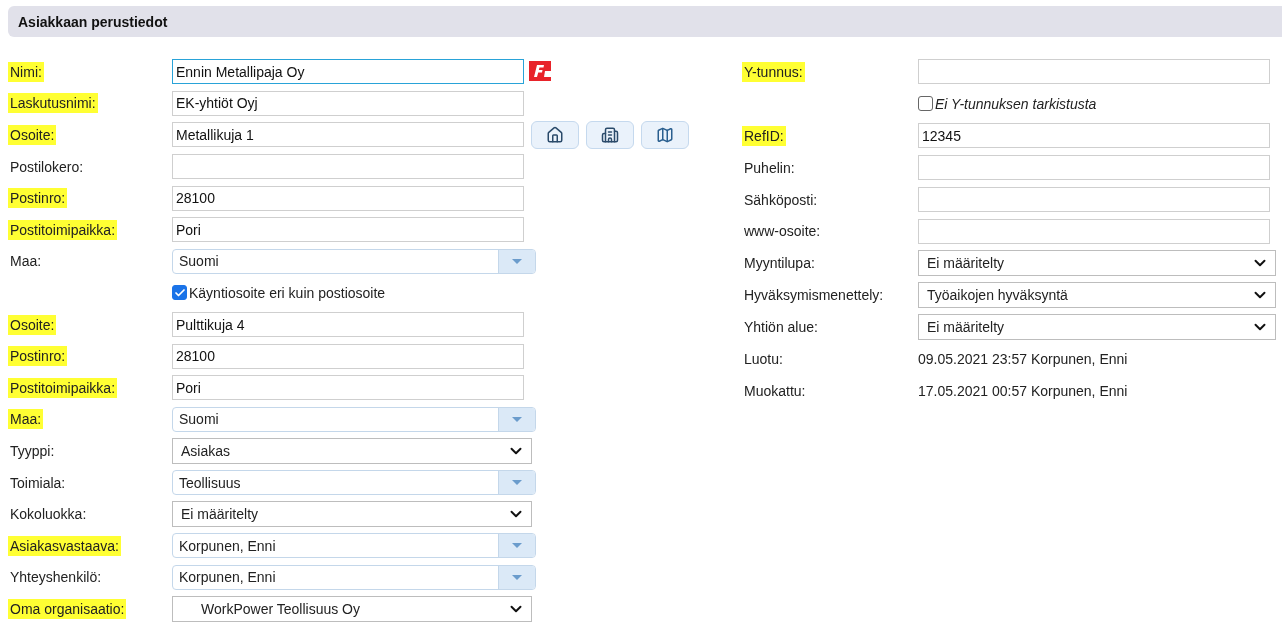  I want to click on combo-field: Teollisuus, so click(354, 482).